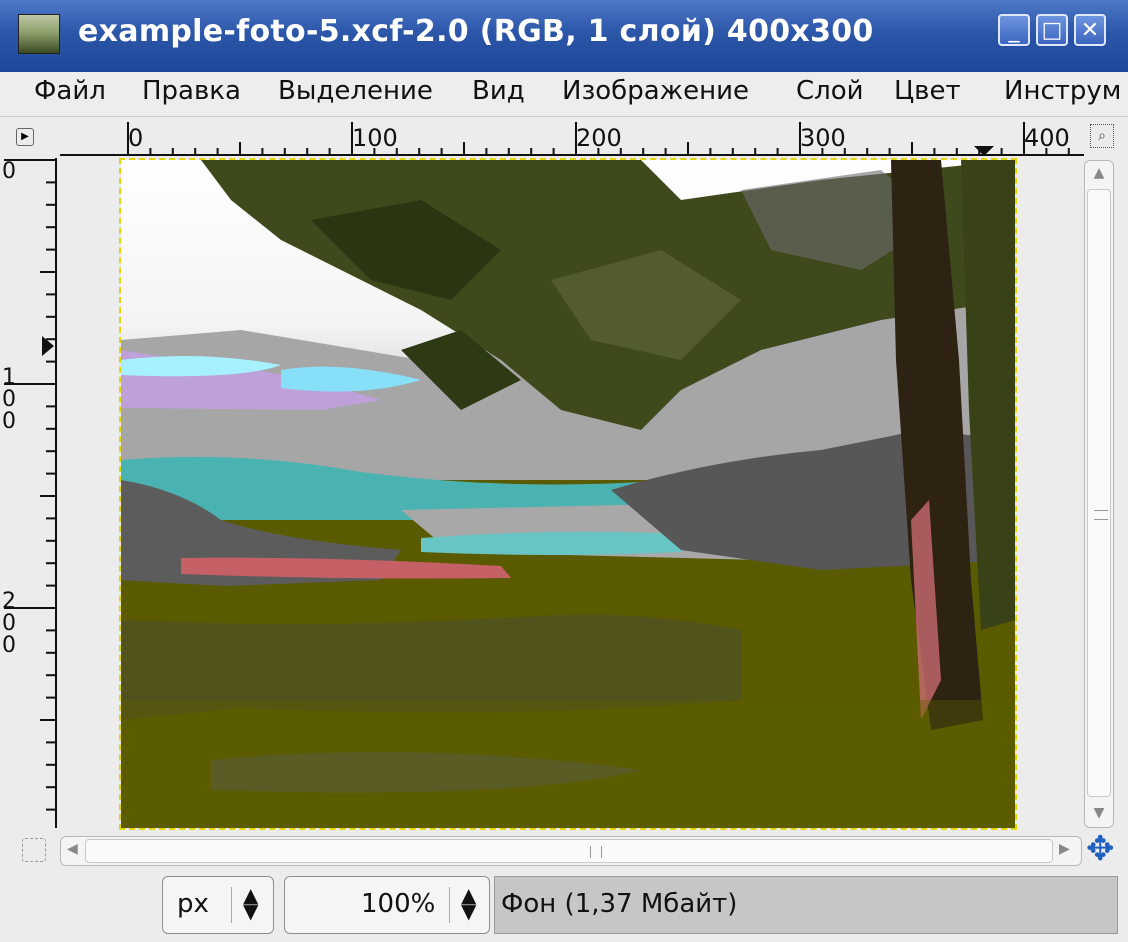  I want to click on menu-select: Выделение, so click(355, 91).